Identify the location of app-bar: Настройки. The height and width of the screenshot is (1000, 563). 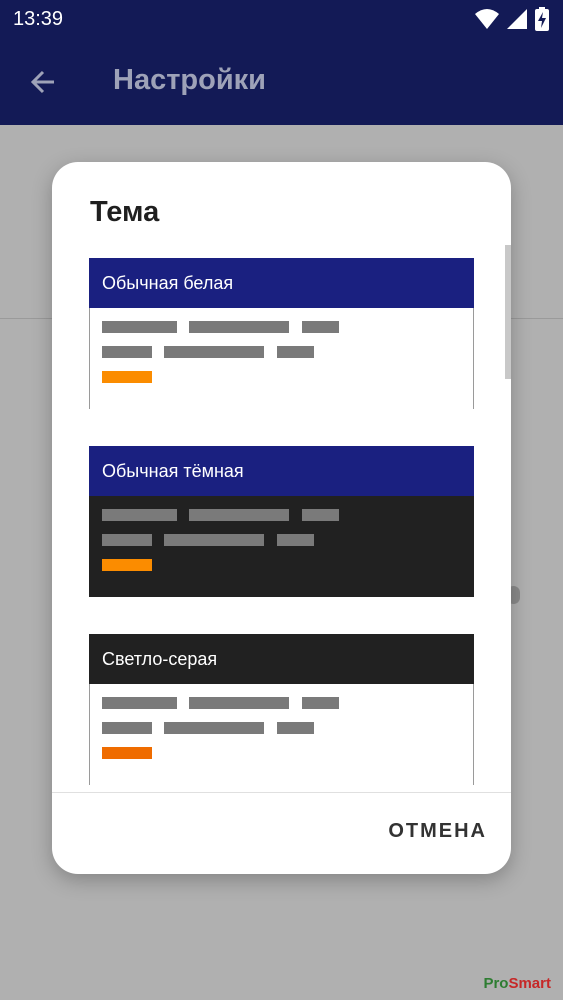
(281, 82).